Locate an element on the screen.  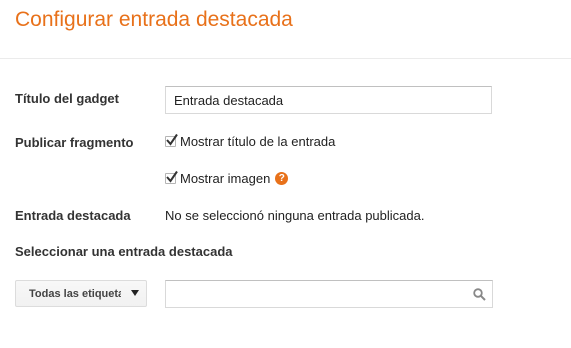
publish-snippet-label: Publicar fragmento is located at coordinates (74, 142).